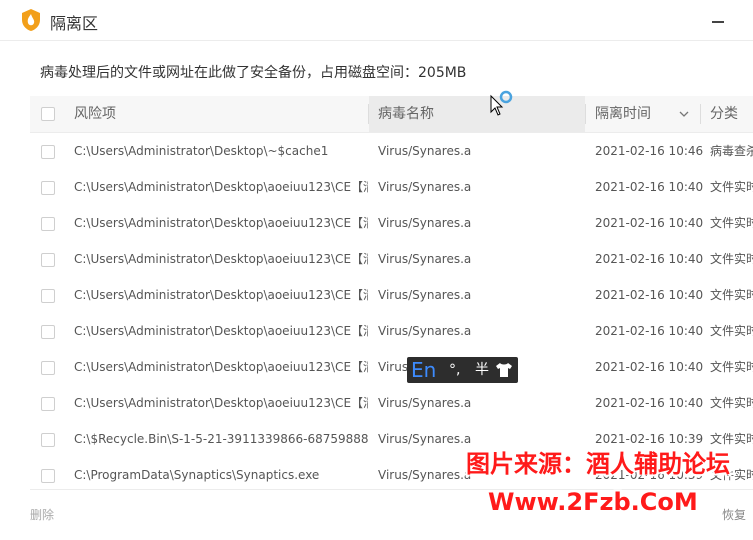 This screenshot has height=540, width=753. I want to click on header-quarantine-time-label: 隔离时间, so click(623, 114).